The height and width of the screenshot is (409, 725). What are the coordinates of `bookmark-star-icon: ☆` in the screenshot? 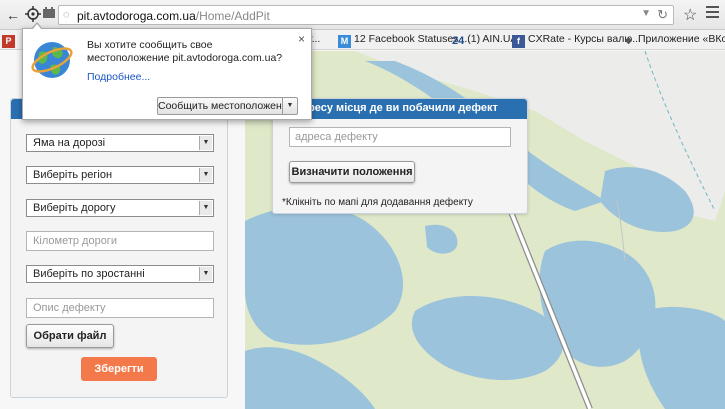 It's located at (690, 15).